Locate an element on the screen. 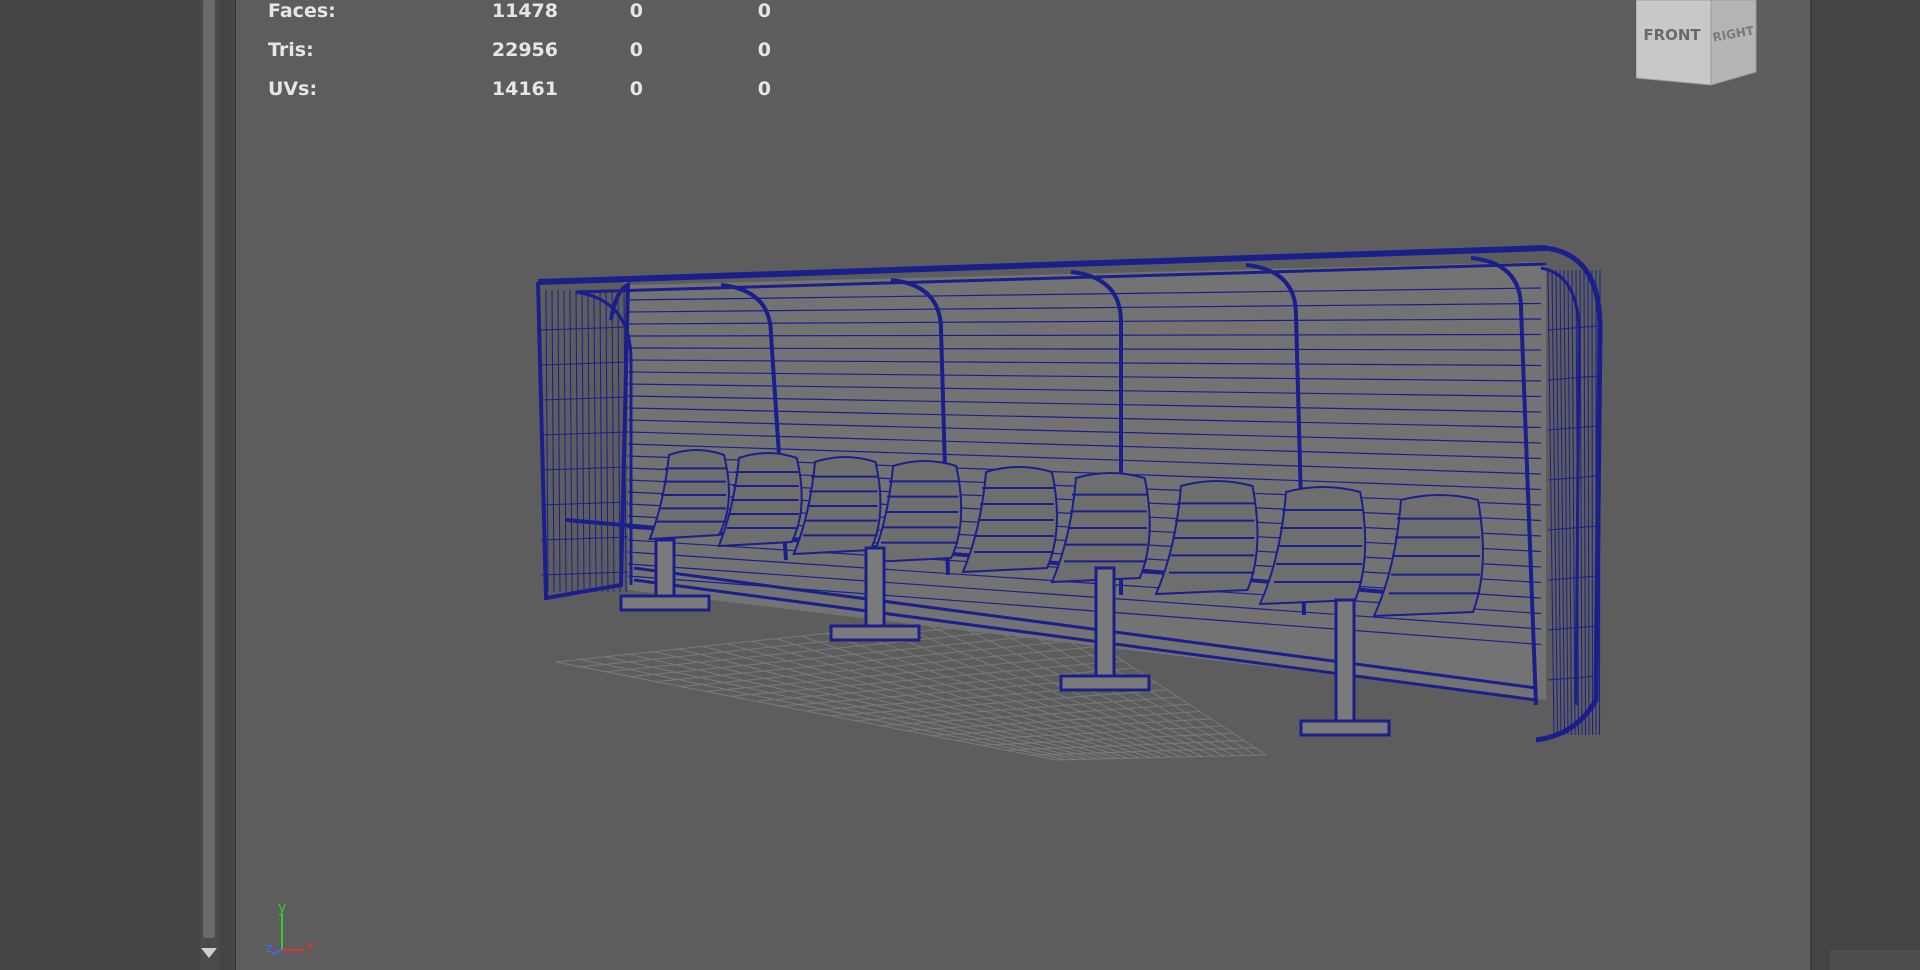 This screenshot has width=1920, height=970. z-axis-line is located at coordinates (277, 952).